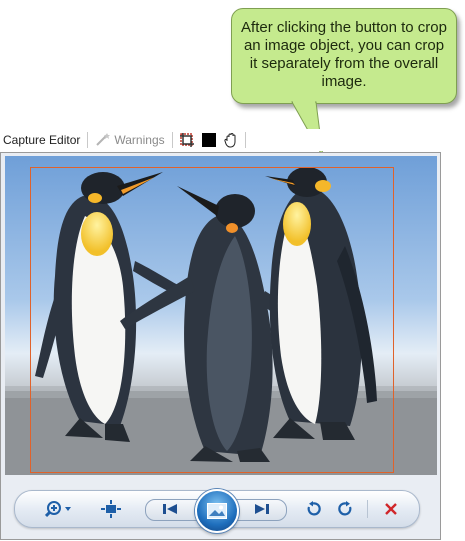 The image size is (465, 541). I want to click on rotate-left-icon, so click(314, 508).